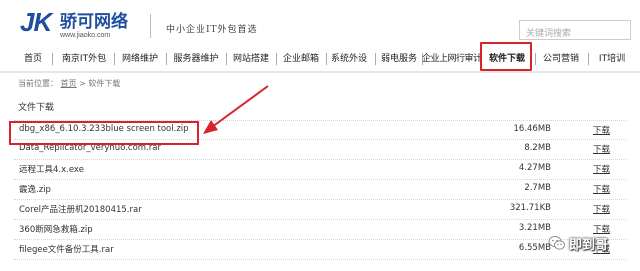 The width and height of the screenshot is (640, 271). I want to click on search-input, so click(575, 34).